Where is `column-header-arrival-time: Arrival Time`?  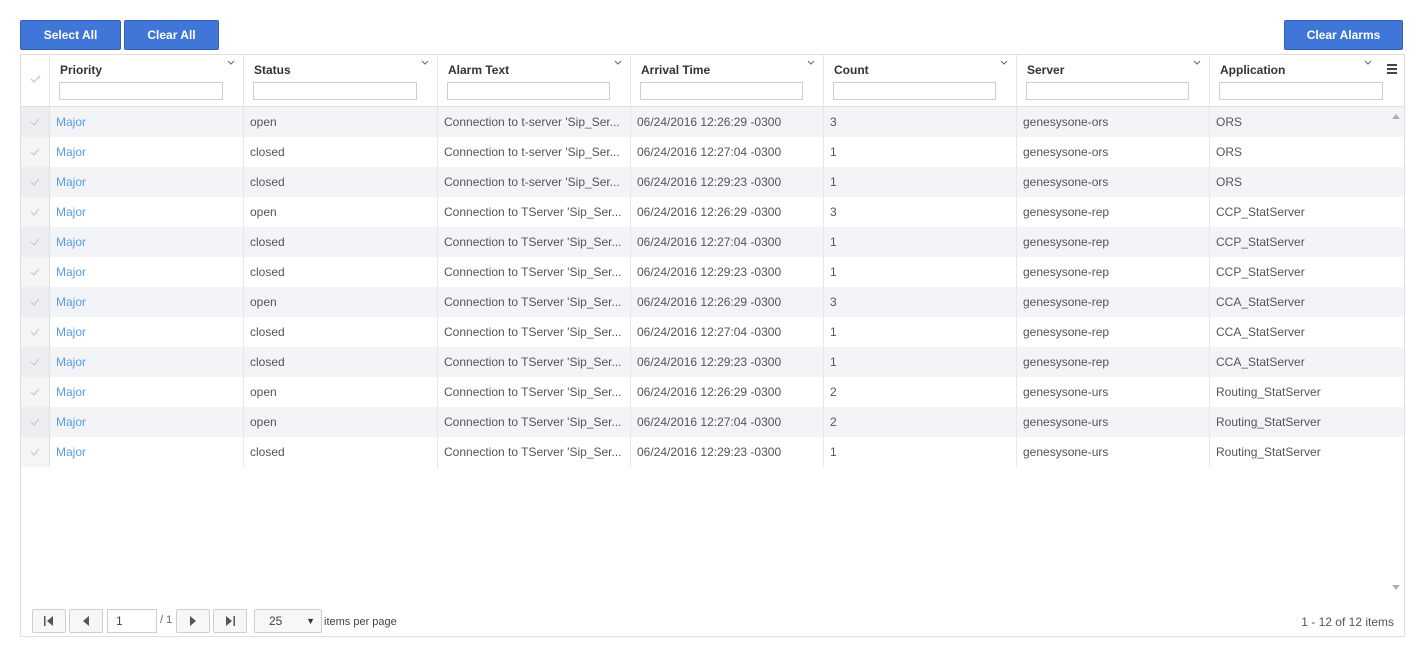 column-header-arrival-time: Arrival Time is located at coordinates (727, 80).